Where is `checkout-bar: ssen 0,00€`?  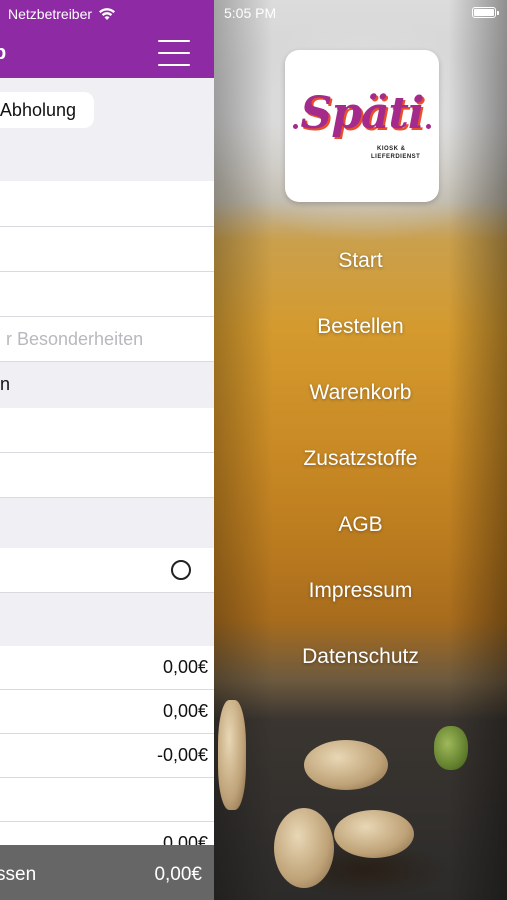 checkout-bar: ssen 0,00€ is located at coordinates (107, 872).